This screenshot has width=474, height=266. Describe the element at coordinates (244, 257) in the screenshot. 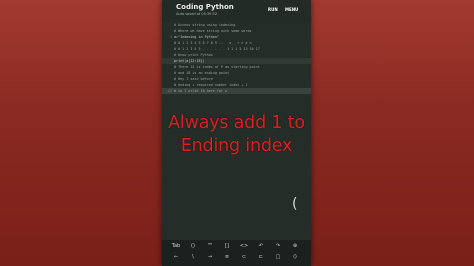

I see `indent-icon: ⊂` at that location.